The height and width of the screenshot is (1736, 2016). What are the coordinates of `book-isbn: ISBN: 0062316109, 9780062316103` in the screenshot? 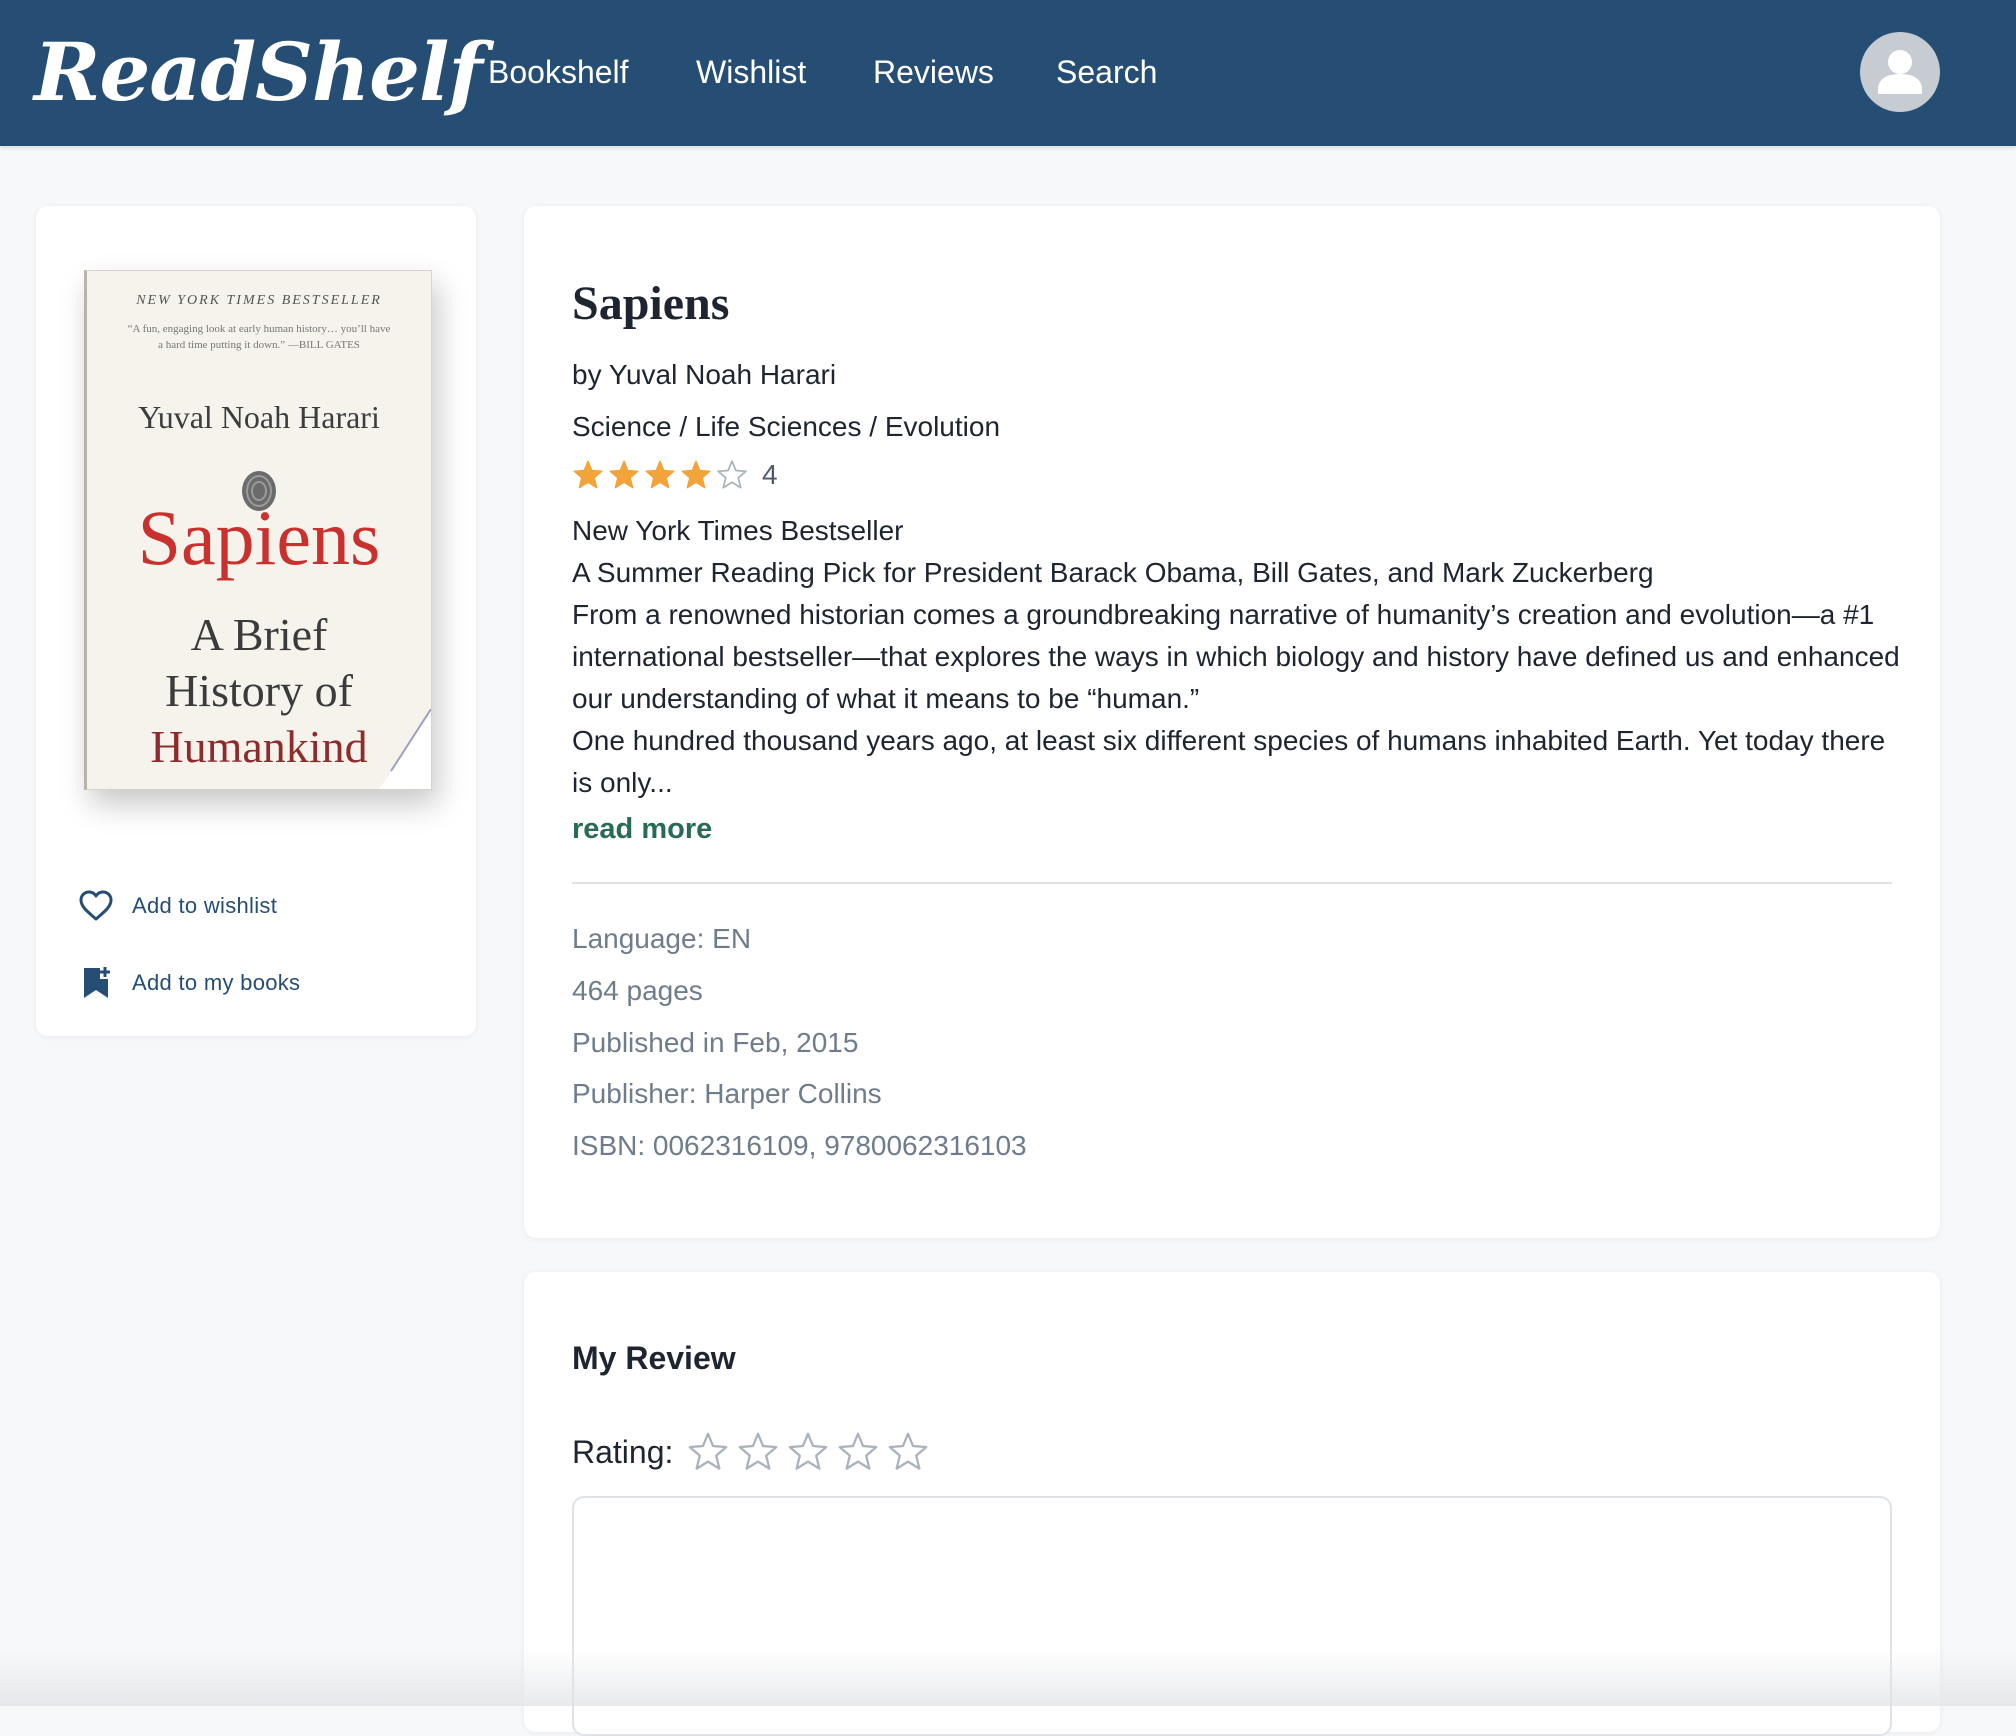 It's located at (799, 1145).